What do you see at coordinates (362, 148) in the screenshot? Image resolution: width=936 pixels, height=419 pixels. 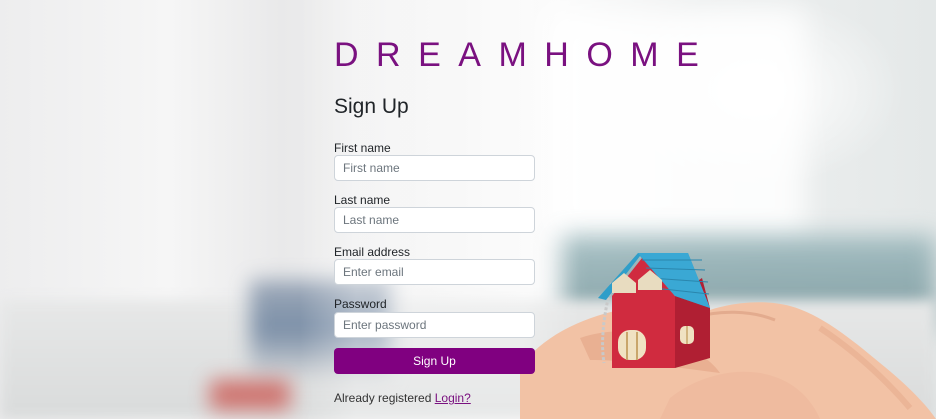 I see `first-name-label: First name` at bounding box center [362, 148].